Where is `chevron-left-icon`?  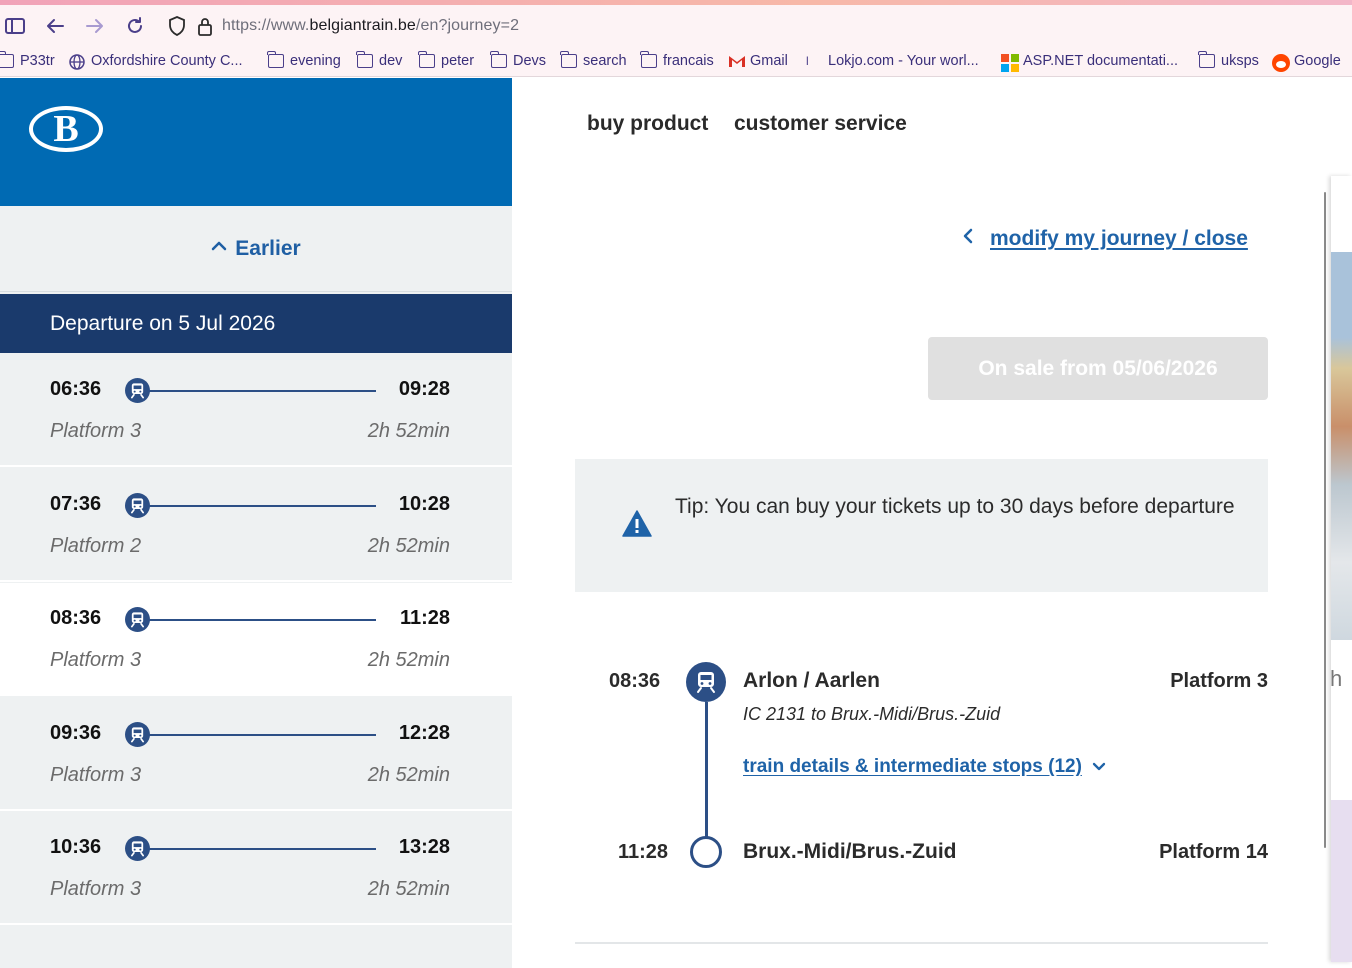 chevron-left-icon is located at coordinates (968, 239).